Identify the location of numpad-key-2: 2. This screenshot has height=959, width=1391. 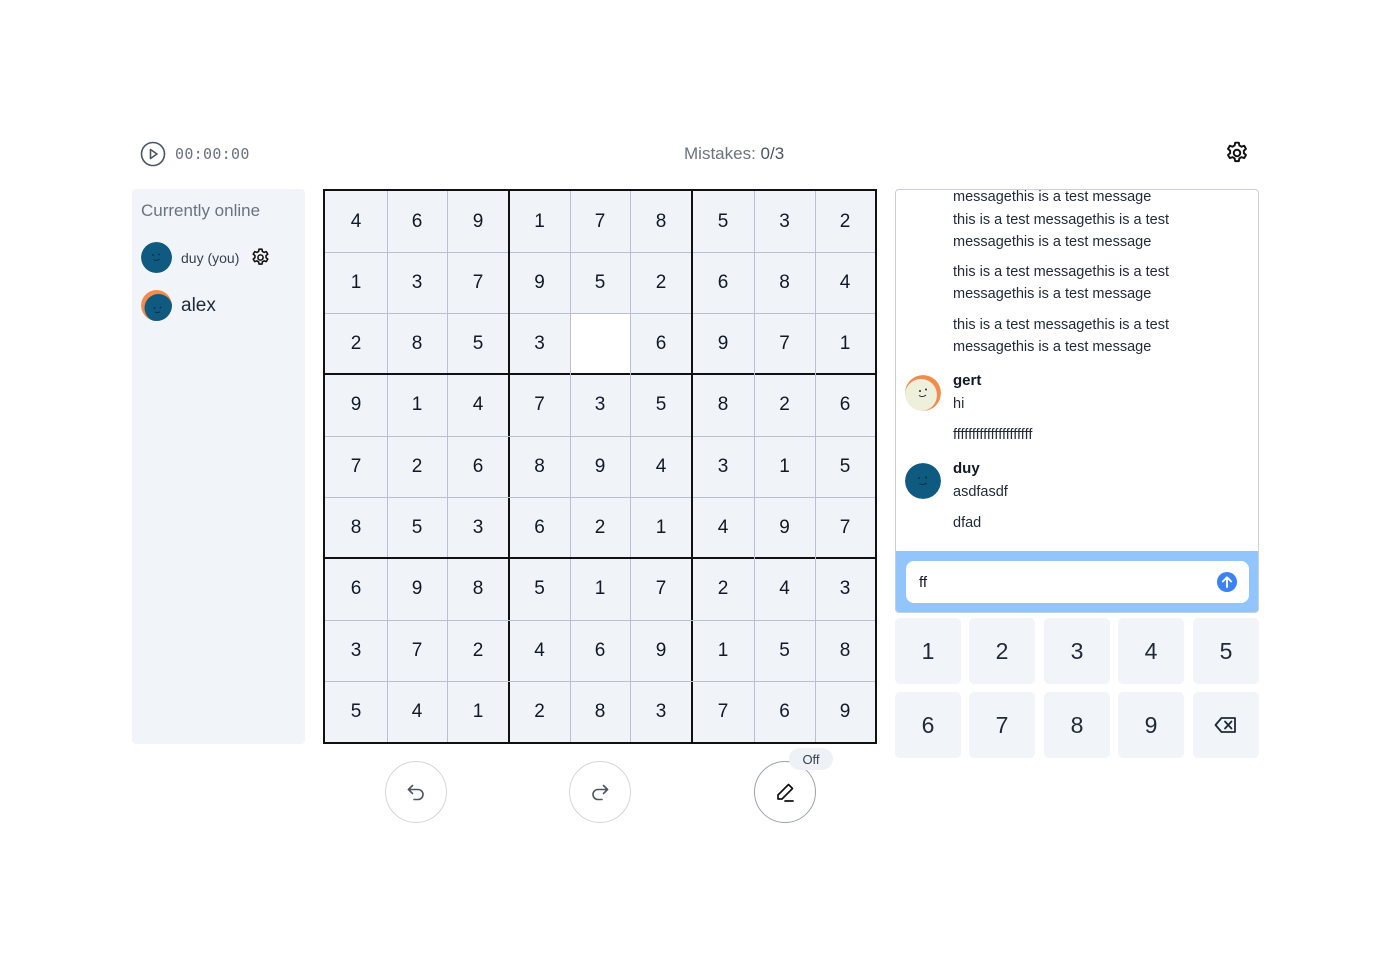
(1002, 651).